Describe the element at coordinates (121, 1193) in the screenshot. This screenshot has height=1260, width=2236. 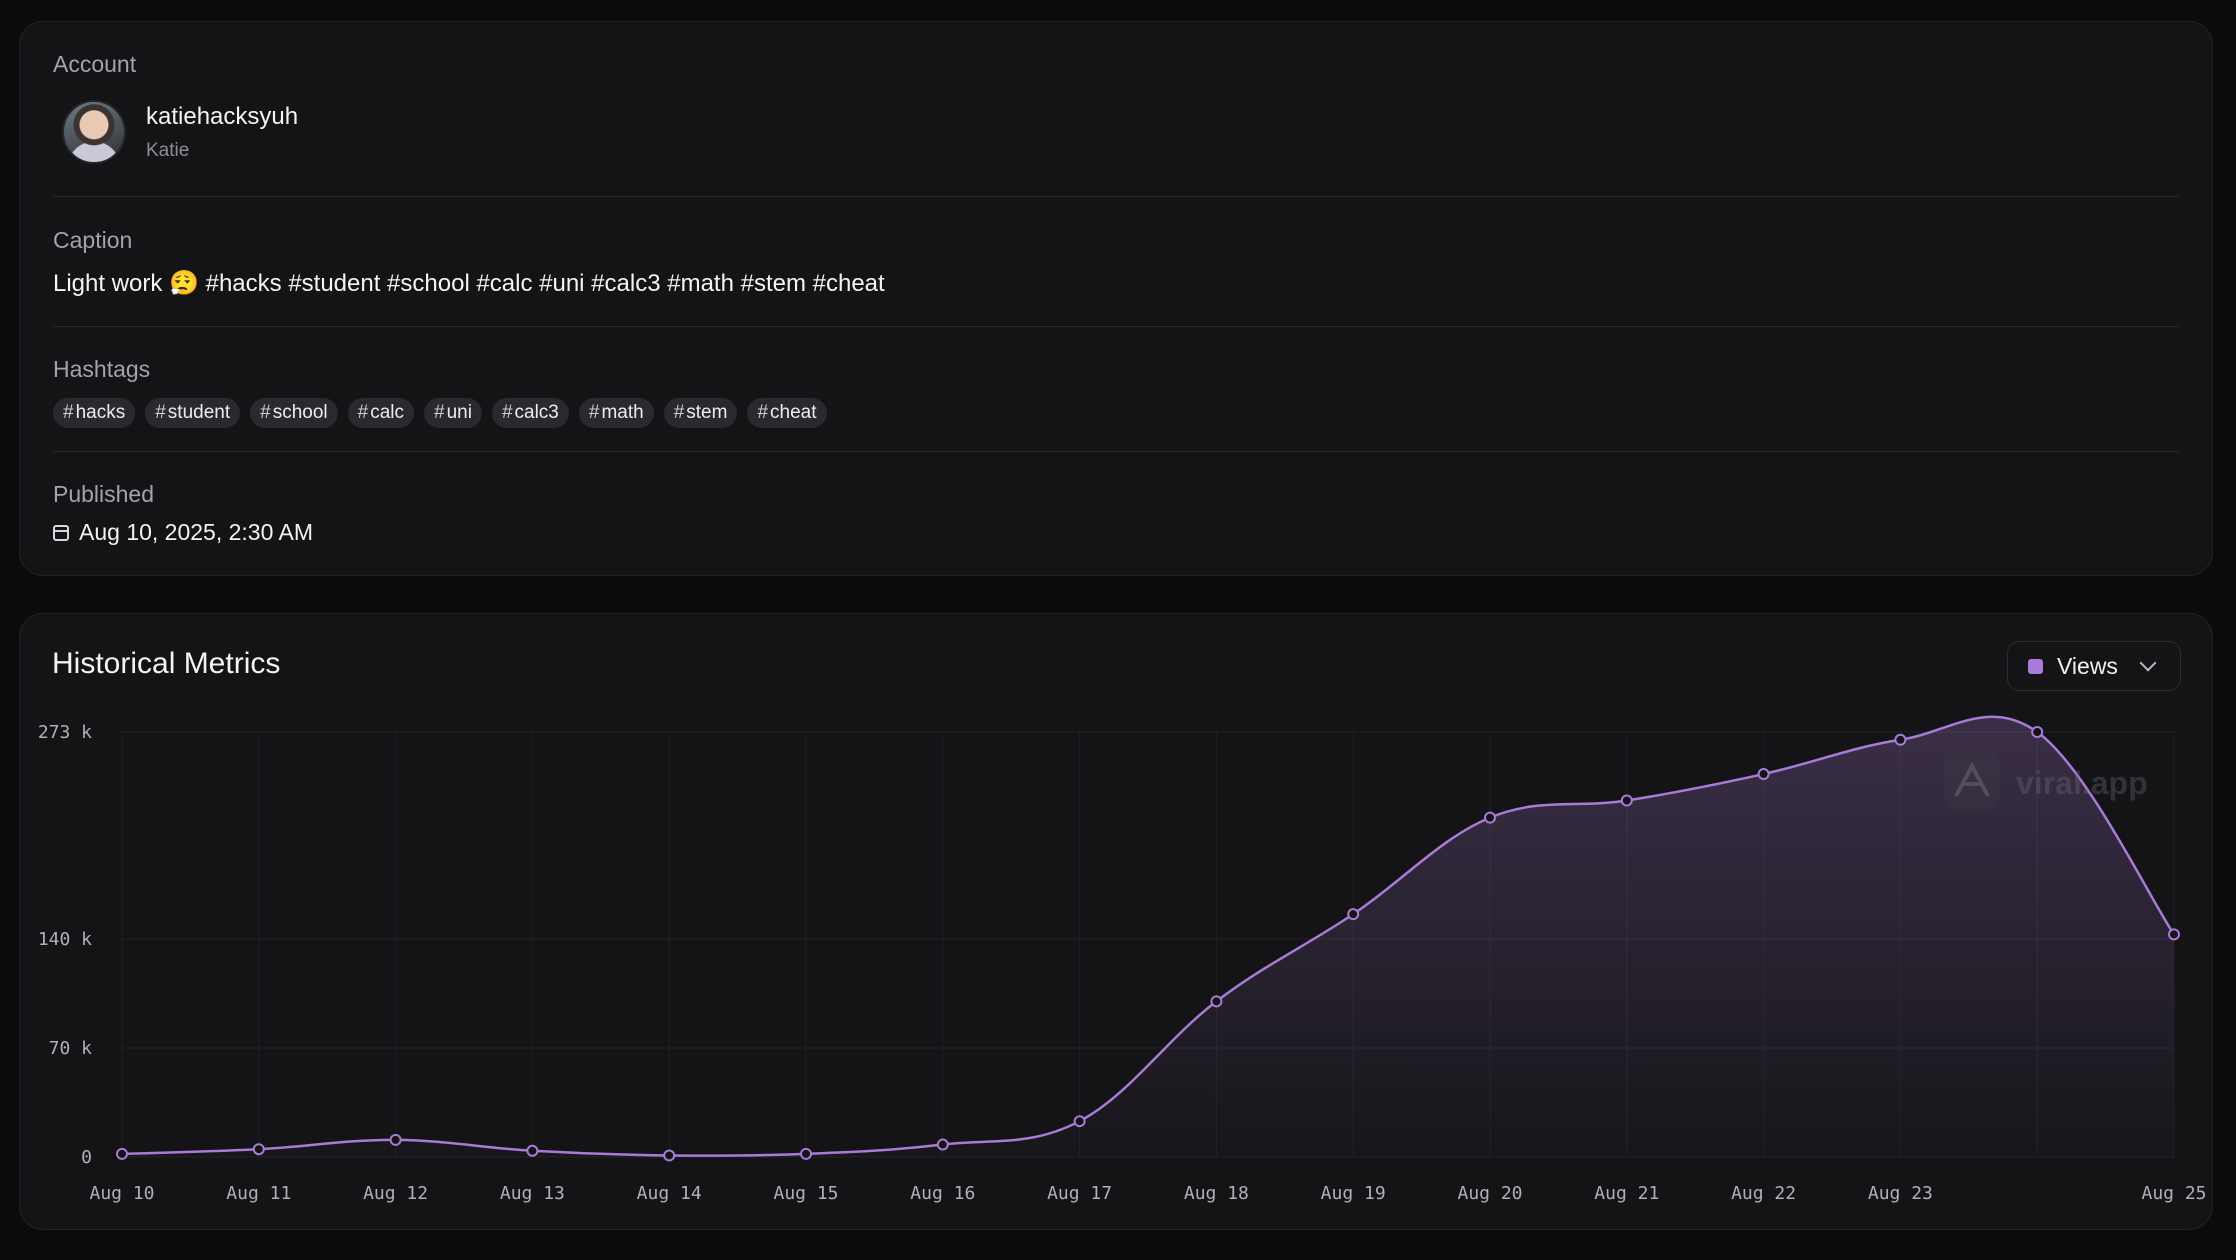
I see `x-tick-label: Aug 10` at that location.